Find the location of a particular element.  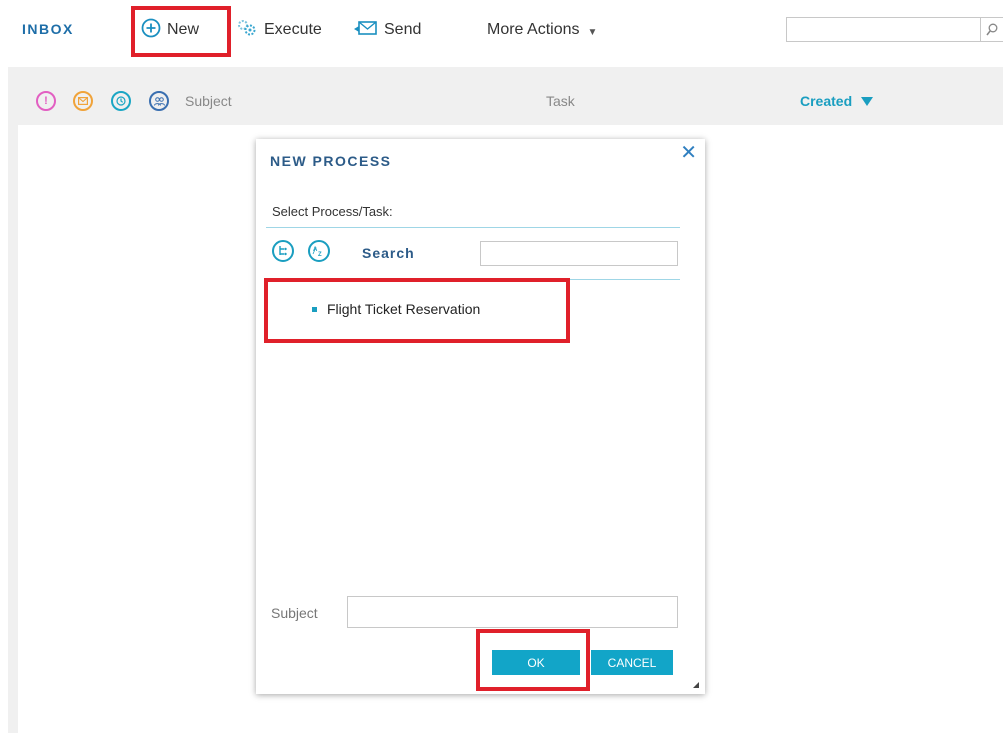

column-task: Task is located at coordinates (560, 101).